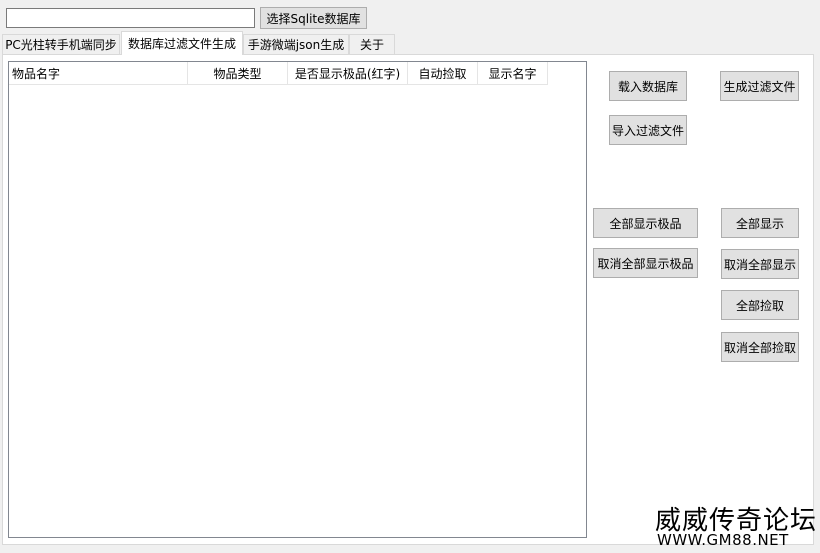  What do you see at coordinates (513, 73) in the screenshot?
I see `column-header-show-name: 显示名字` at bounding box center [513, 73].